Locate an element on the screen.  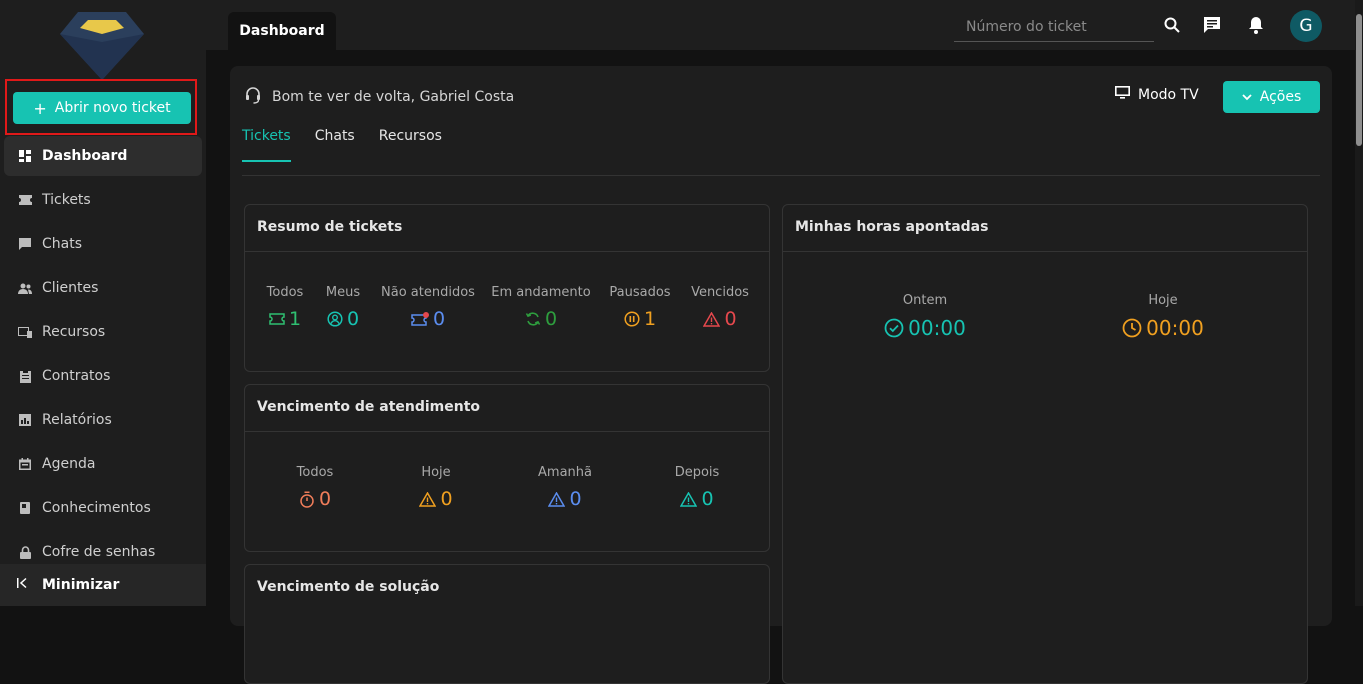
stat-value-row: 1 is located at coordinates (640, 319).